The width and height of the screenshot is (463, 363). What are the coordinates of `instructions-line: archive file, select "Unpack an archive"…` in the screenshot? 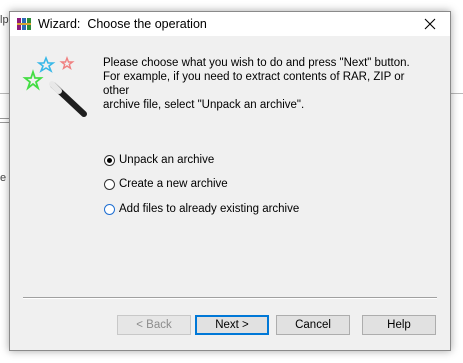 It's located at (204, 105).